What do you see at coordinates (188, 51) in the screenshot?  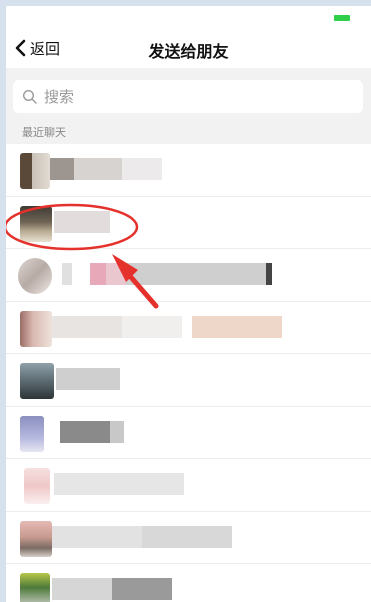 I see `page-title: 发送给朋友` at bounding box center [188, 51].